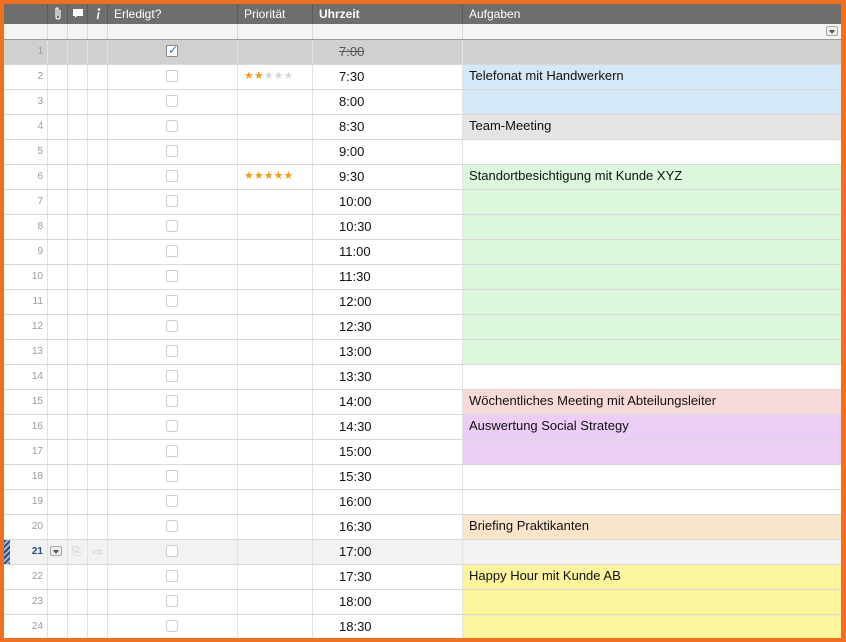 This screenshot has height=642, width=846. Describe the element at coordinates (388, 14) in the screenshot. I see `header-time: Uhrzeit` at that location.